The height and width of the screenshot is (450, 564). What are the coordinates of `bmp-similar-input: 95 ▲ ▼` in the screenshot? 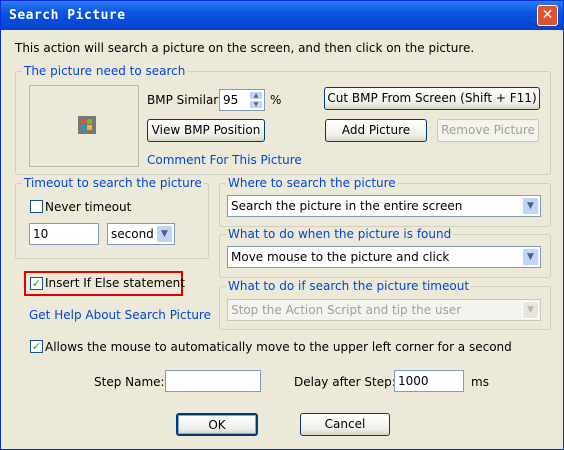 It's located at (242, 100).